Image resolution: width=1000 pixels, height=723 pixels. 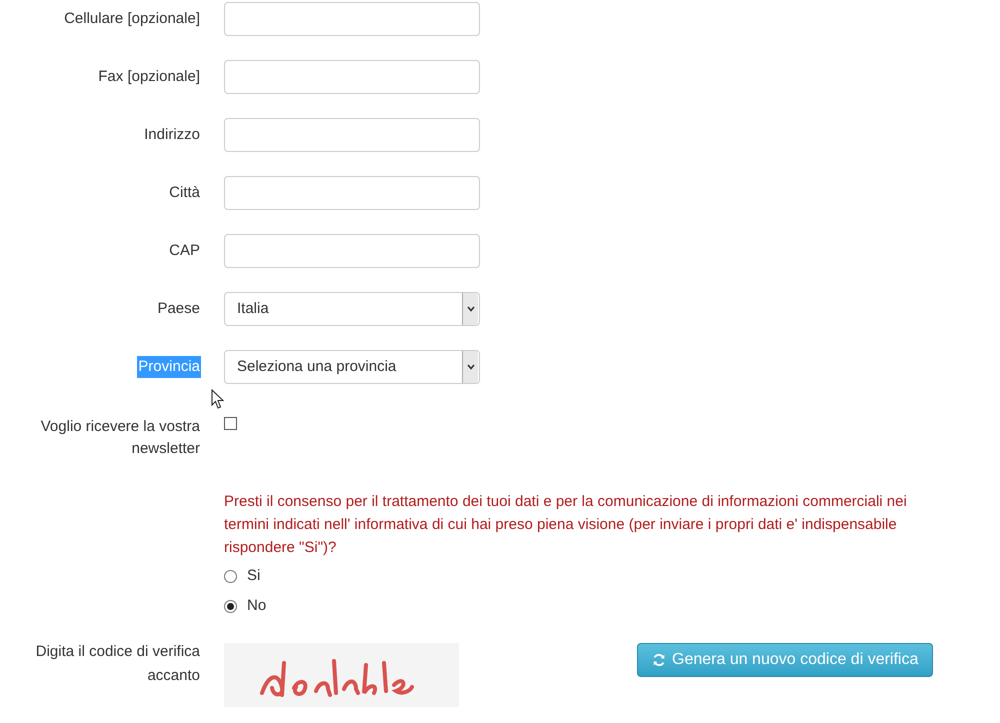 What do you see at coordinates (218, 399) in the screenshot?
I see `cursor-icon` at bounding box center [218, 399].